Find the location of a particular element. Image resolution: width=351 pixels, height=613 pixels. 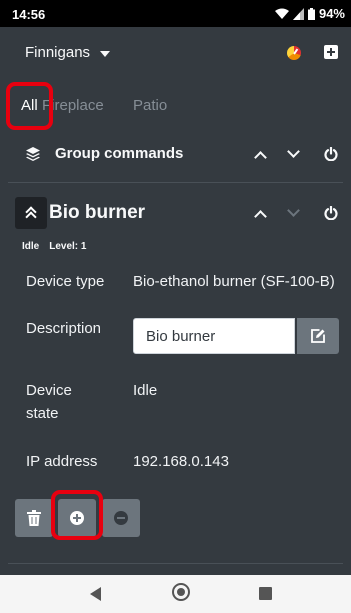

add-device-icon is located at coordinates (331, 52).